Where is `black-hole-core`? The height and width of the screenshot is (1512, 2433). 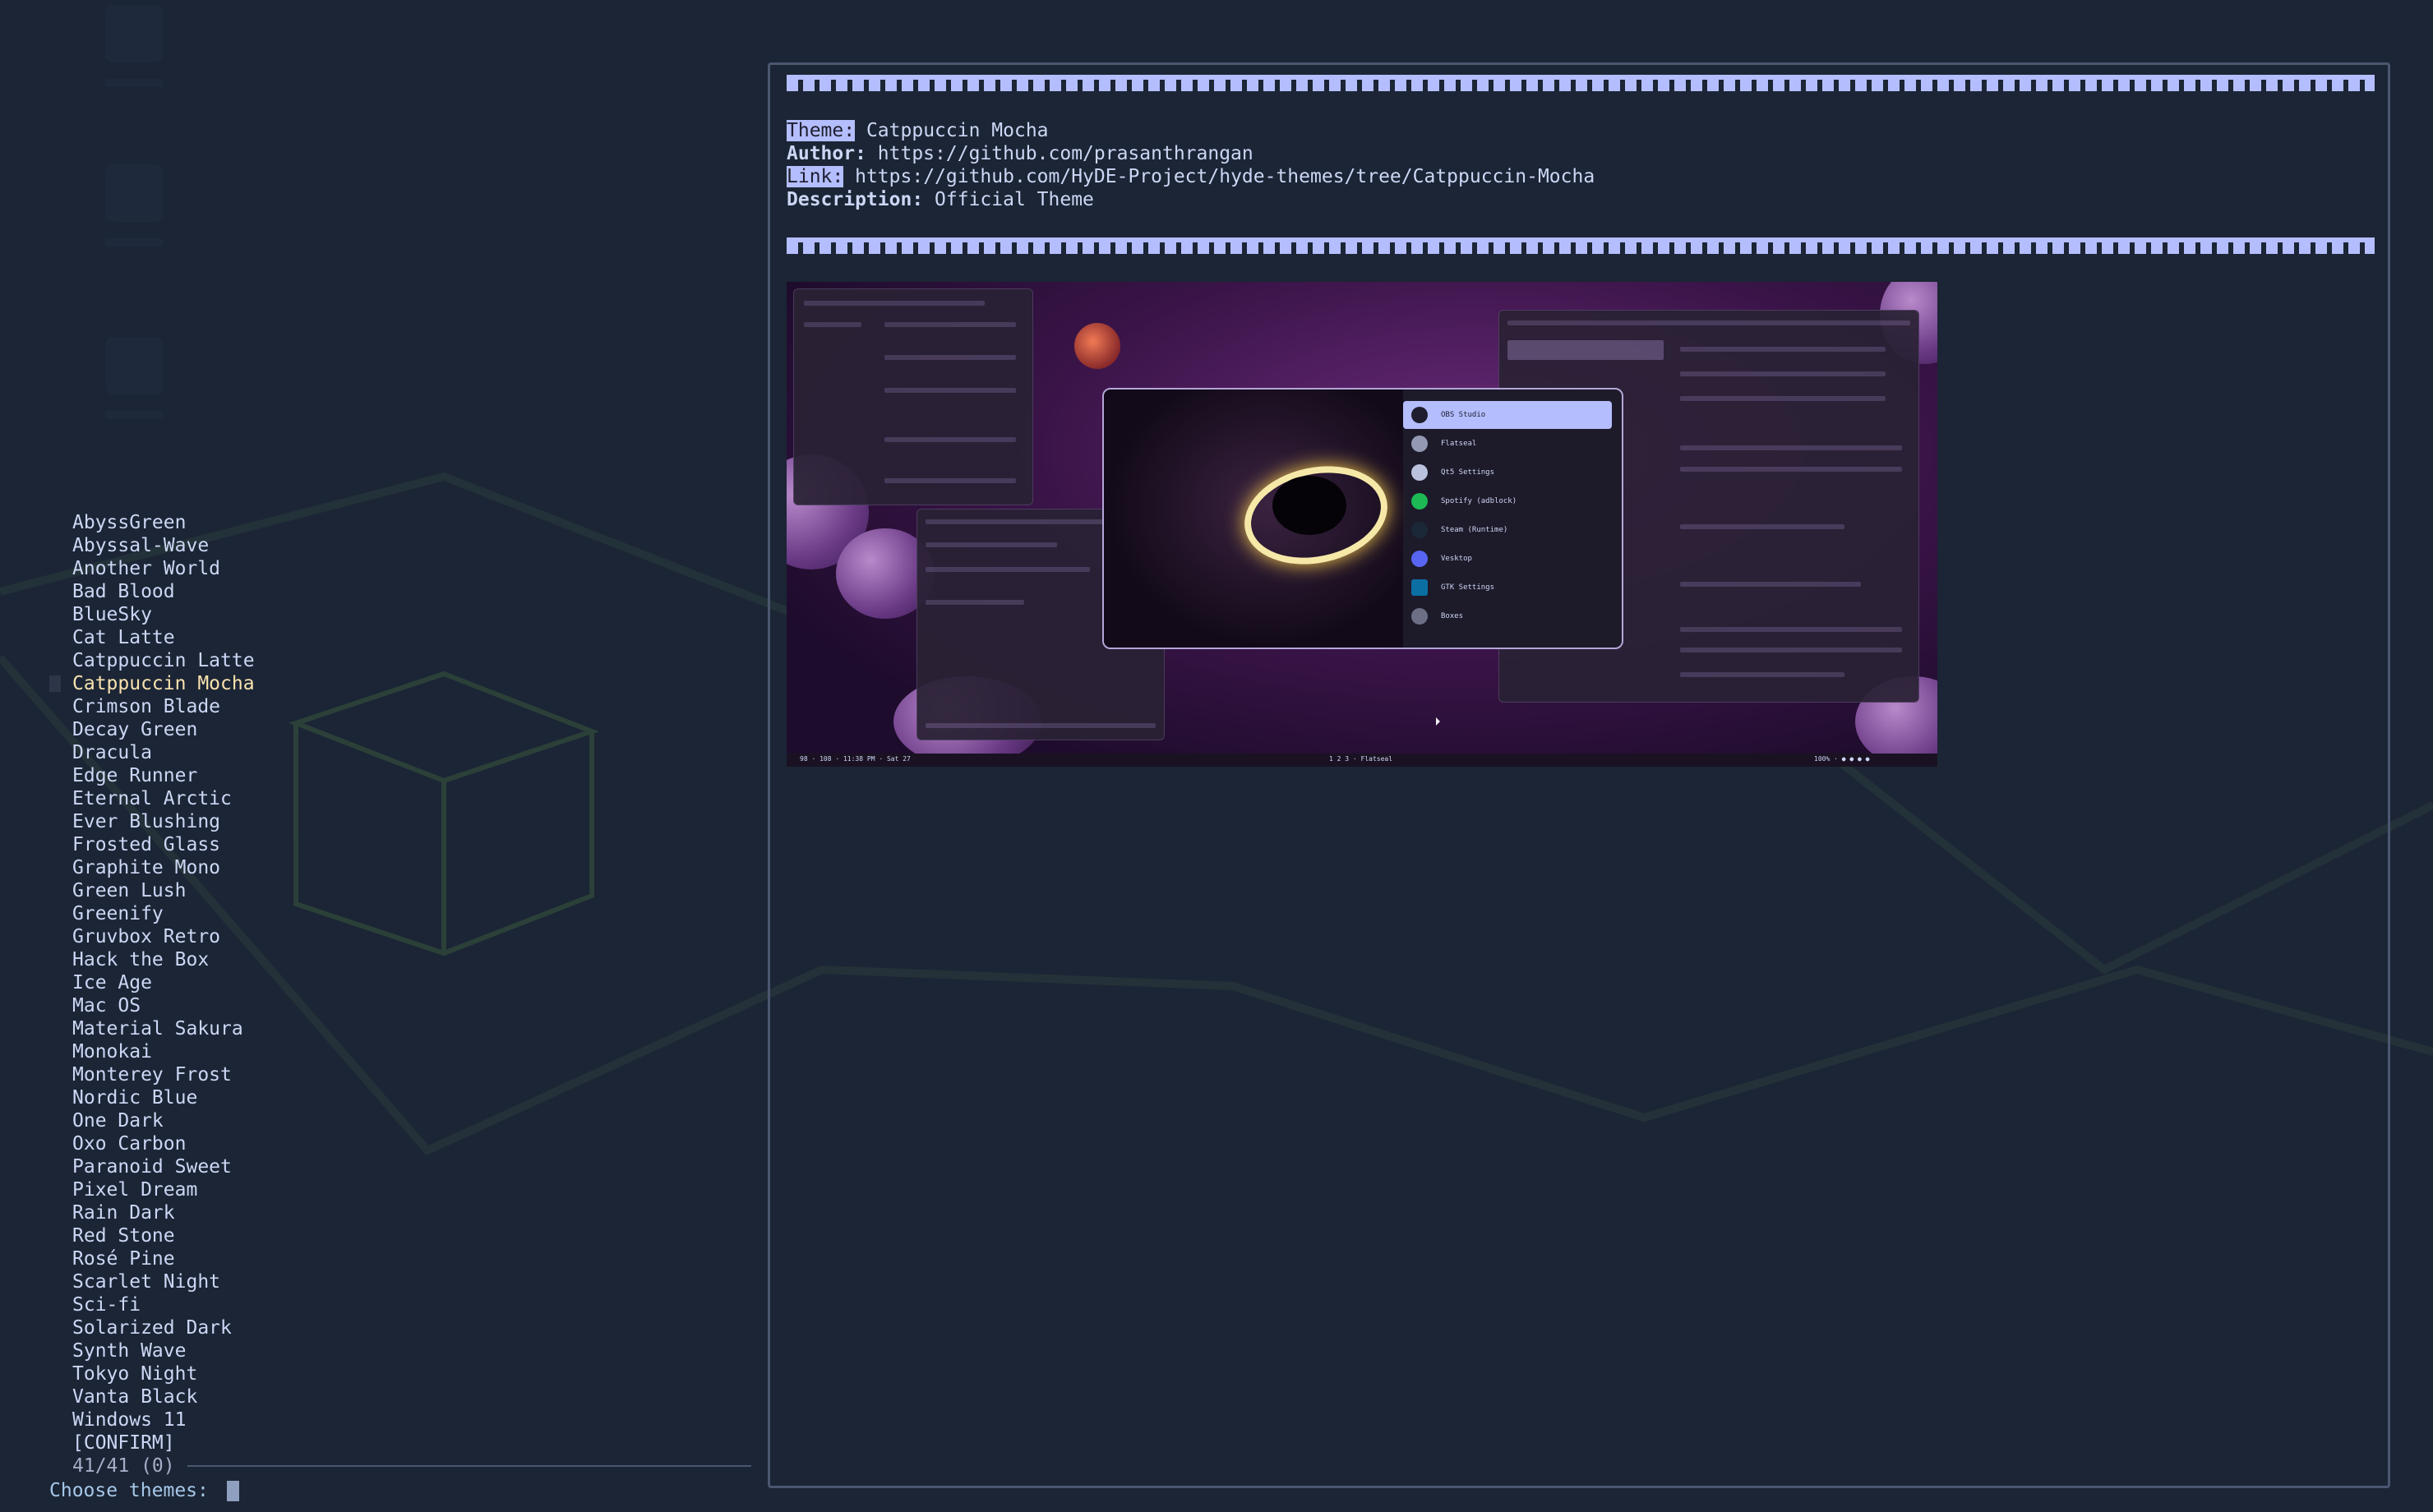 black-hole-core is located at coordinates (1309, 506).